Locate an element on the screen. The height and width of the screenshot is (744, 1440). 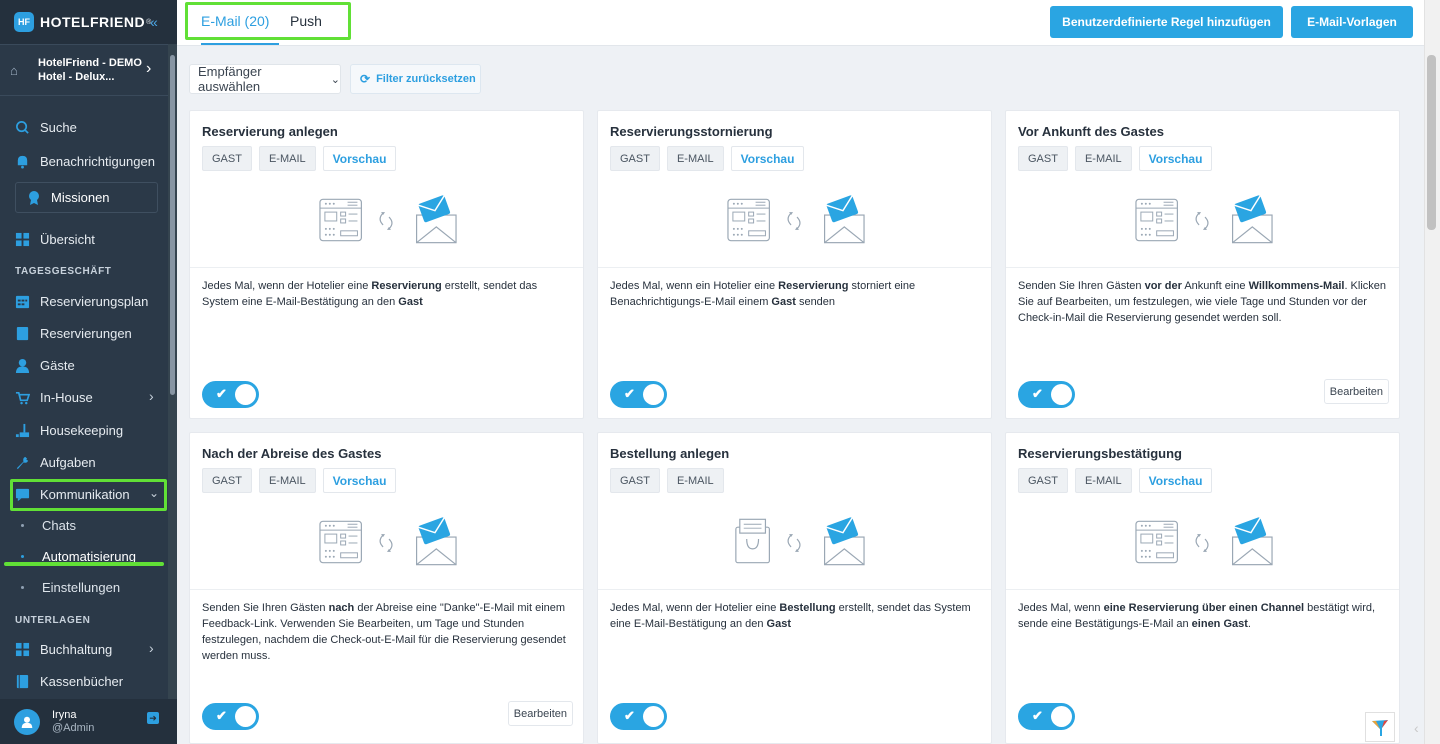
section-documents: UNTERLAGEN is located at coordinates (53, 620).